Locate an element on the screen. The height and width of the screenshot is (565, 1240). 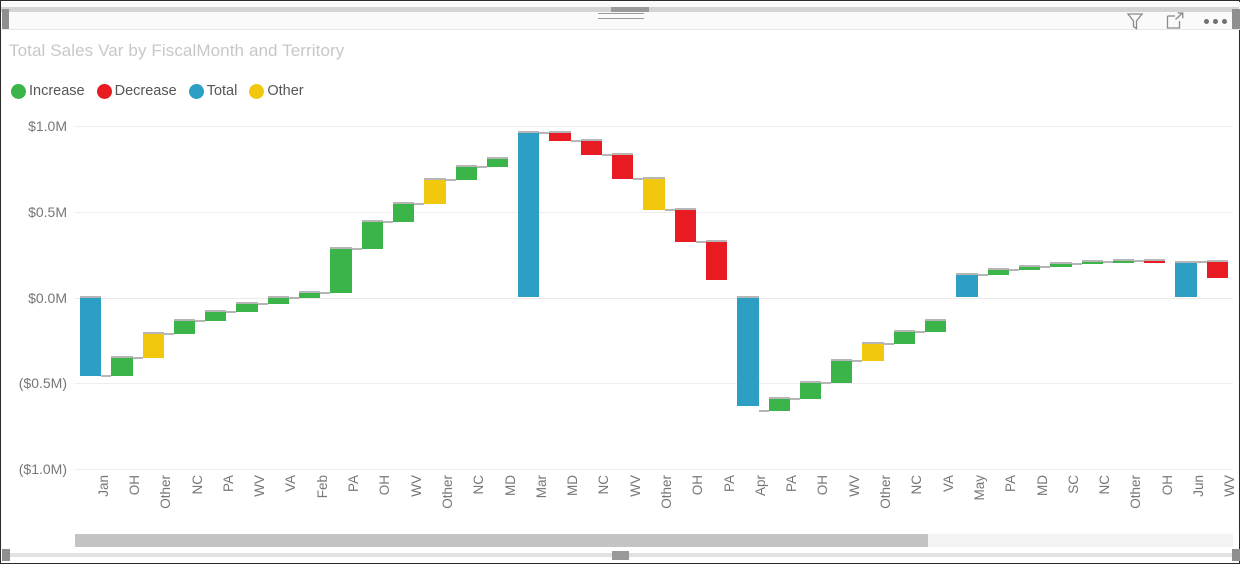
x-axis-tick-label: SC is located at coordinates (1073, 484).